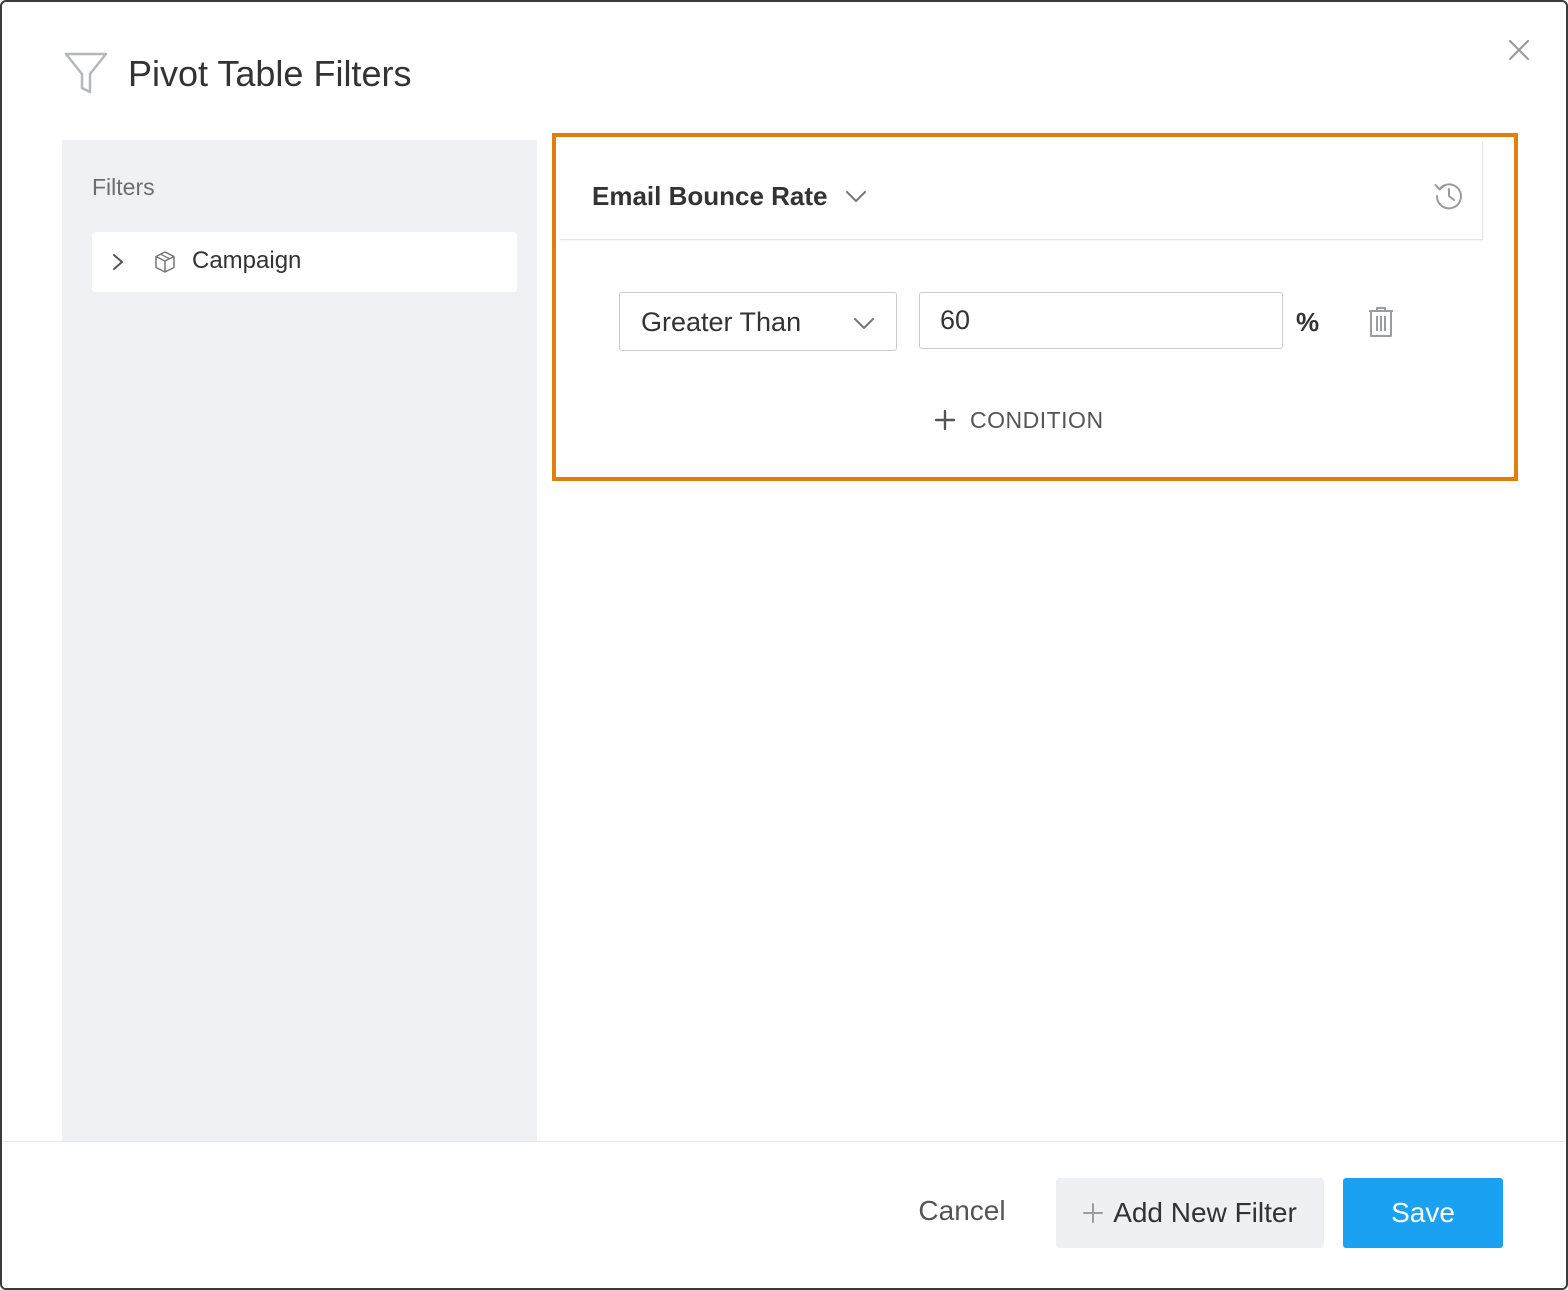 Image resolution: width=1568 pixels, height=1290 pixels. I want to click on sidebar-item-label: Campaign, so click(247, 260).